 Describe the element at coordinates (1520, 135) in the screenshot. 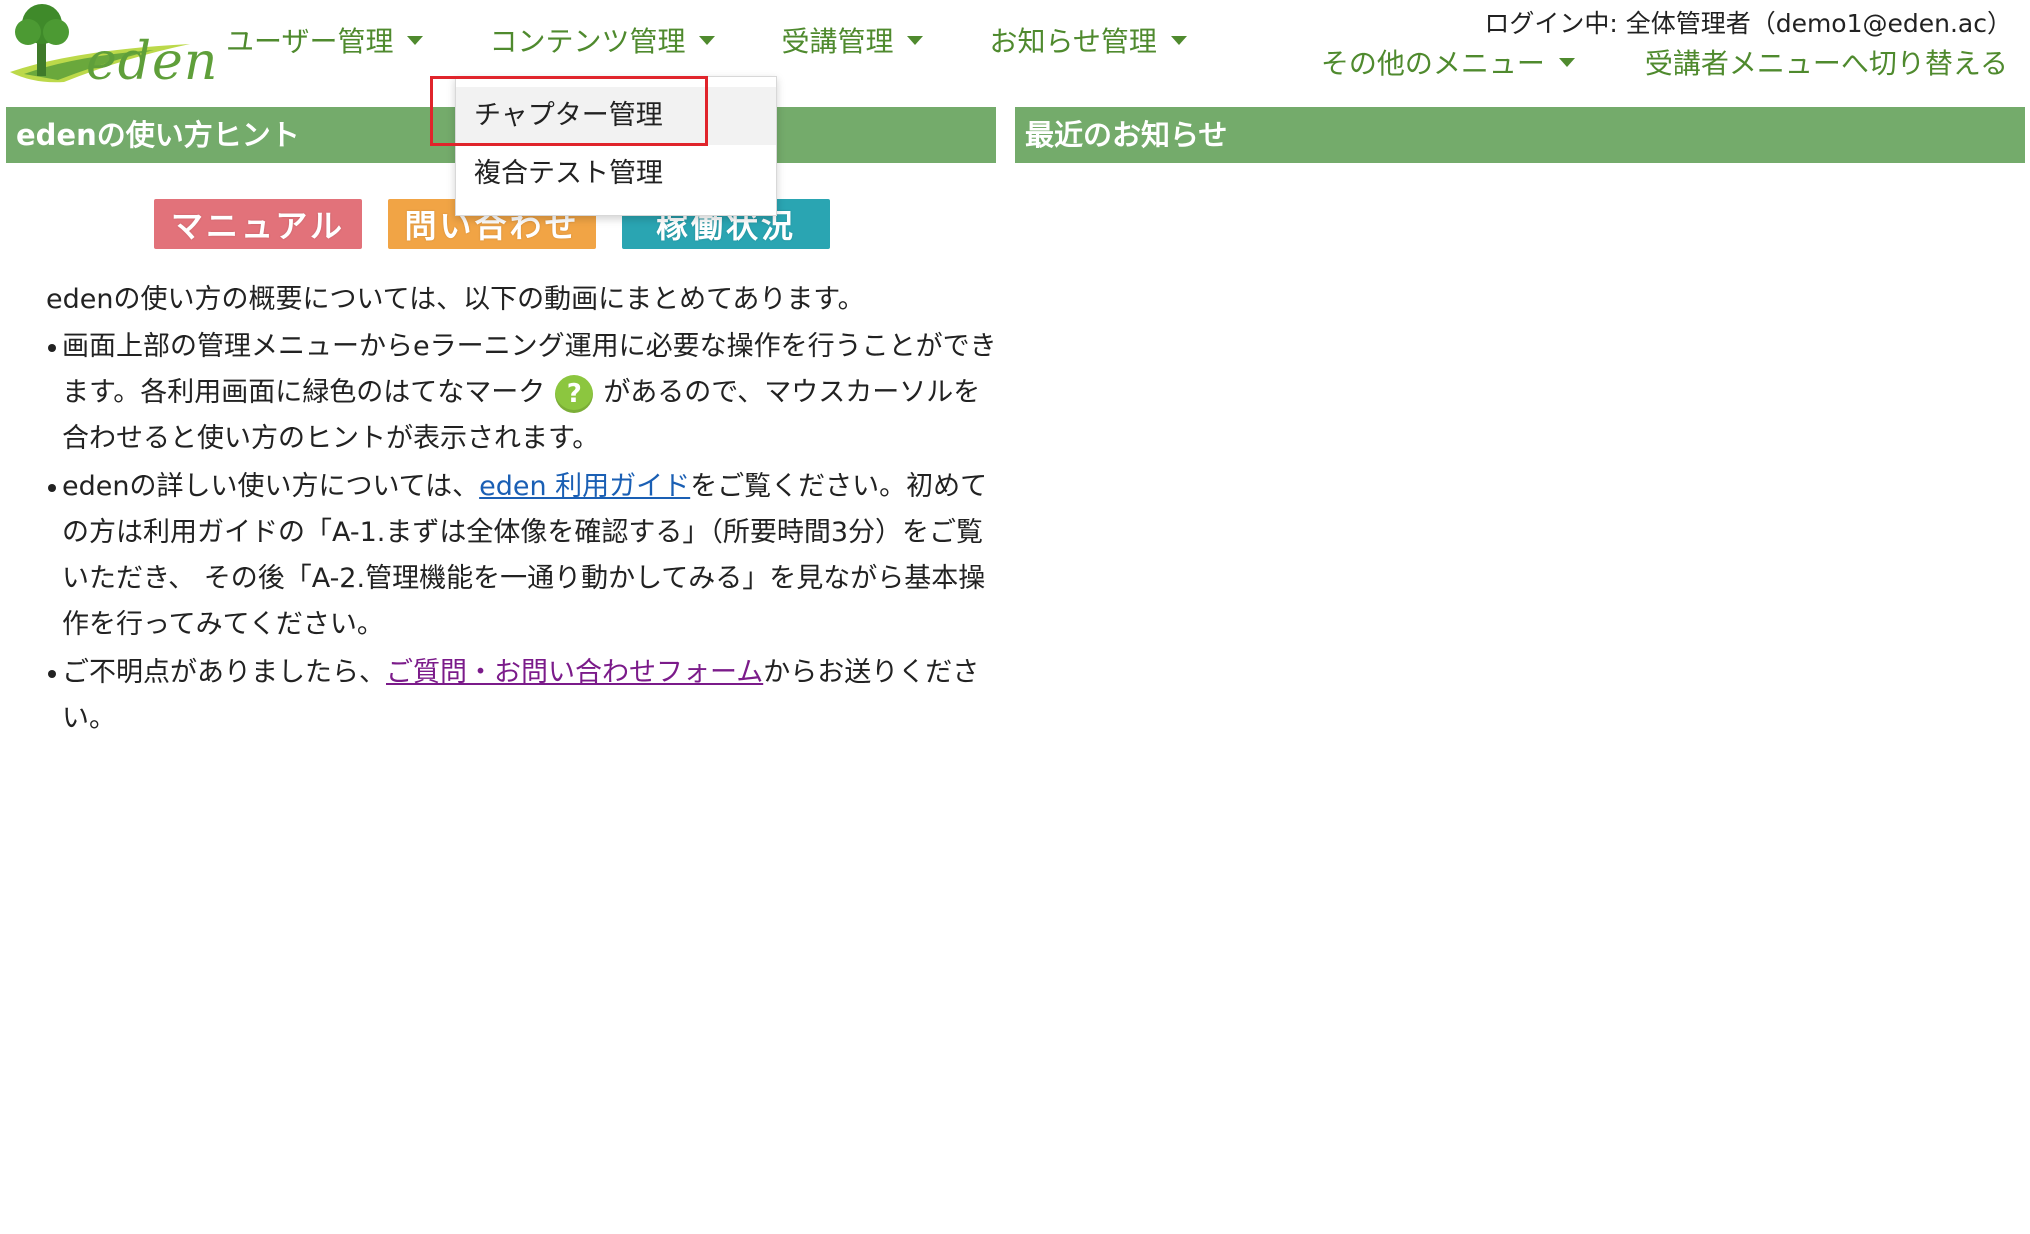

I see `recent-news-panel-title: 最近のお知らせ` at that location.